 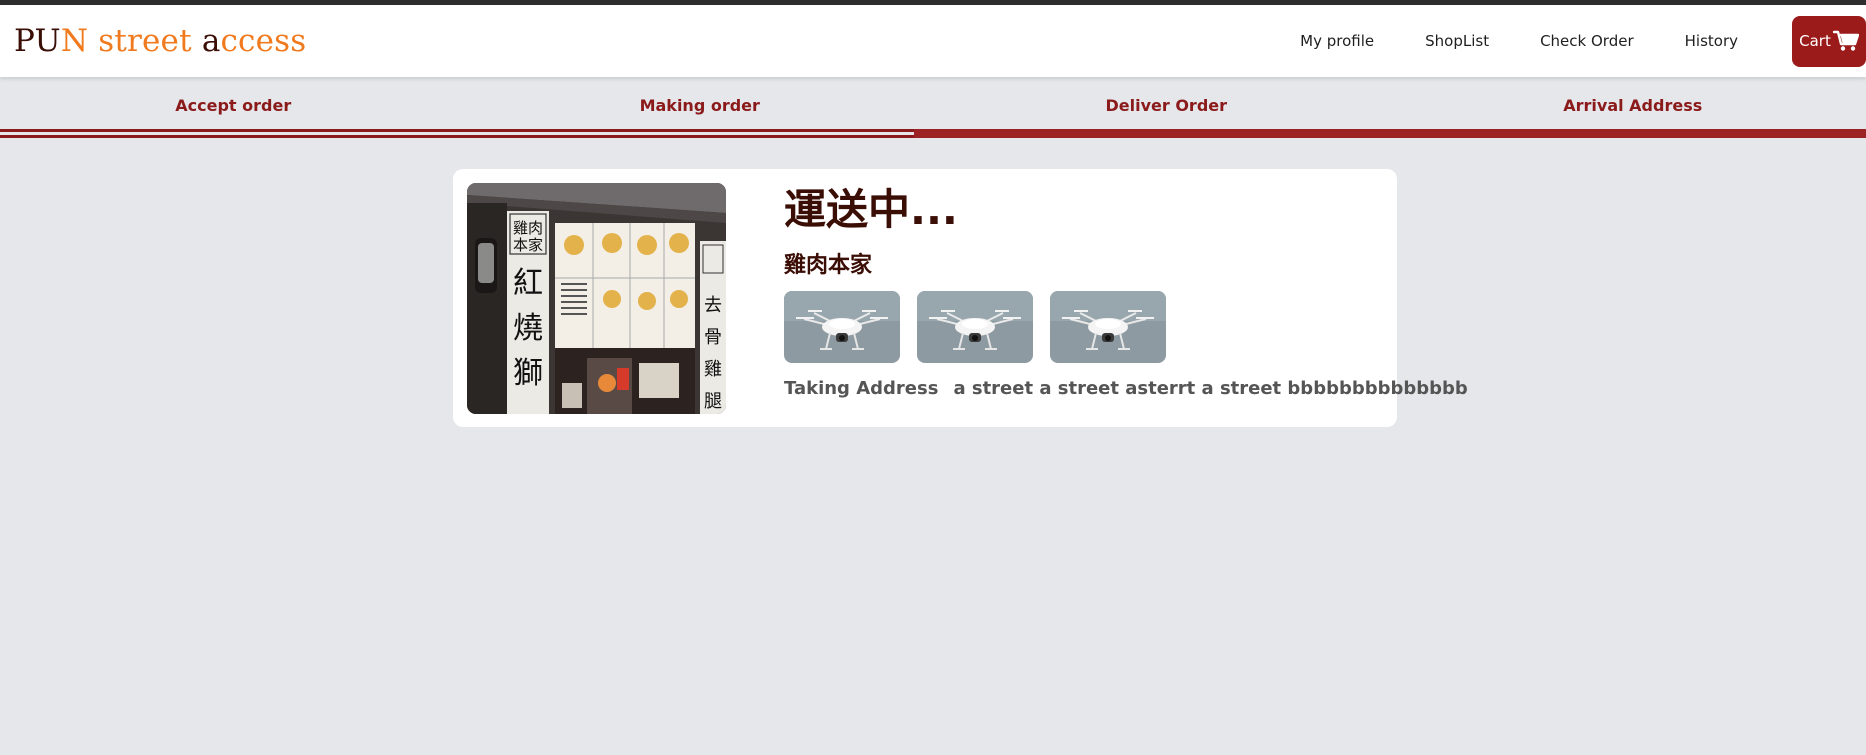 I want to click on step-accept-order: Accept order, so click(x=233, y=105).